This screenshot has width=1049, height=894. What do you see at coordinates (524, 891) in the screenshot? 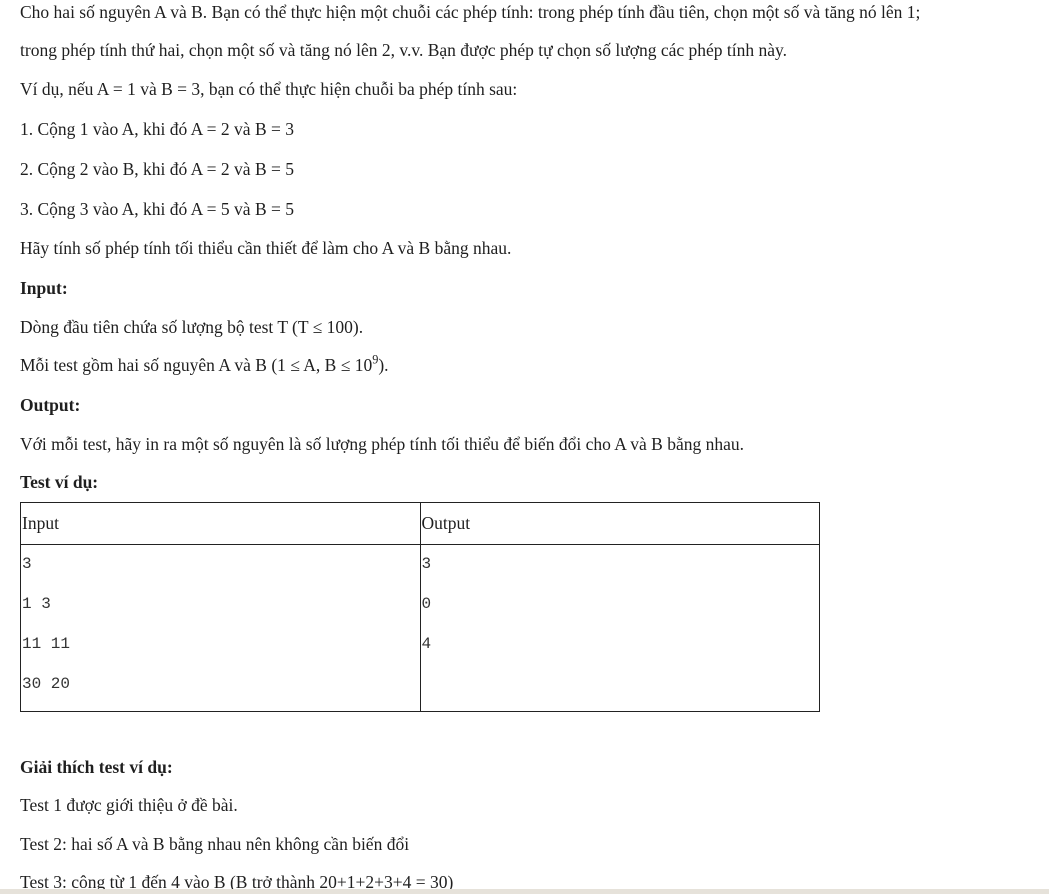
I see `bottom-scroll-edge` at bounding box center [524, 891].